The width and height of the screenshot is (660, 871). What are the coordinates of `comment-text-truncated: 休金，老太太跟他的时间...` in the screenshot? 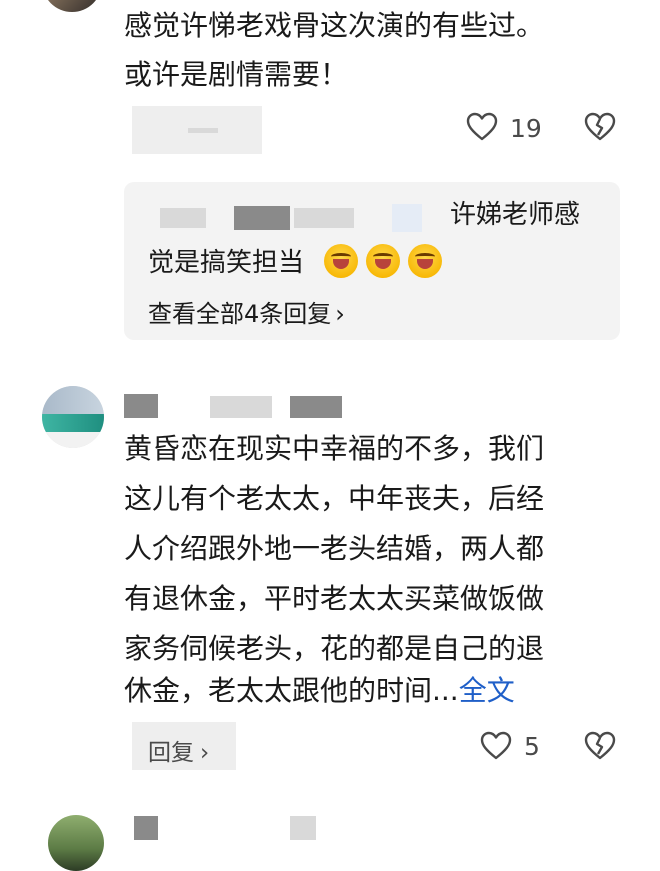 It's located at (291, 690).